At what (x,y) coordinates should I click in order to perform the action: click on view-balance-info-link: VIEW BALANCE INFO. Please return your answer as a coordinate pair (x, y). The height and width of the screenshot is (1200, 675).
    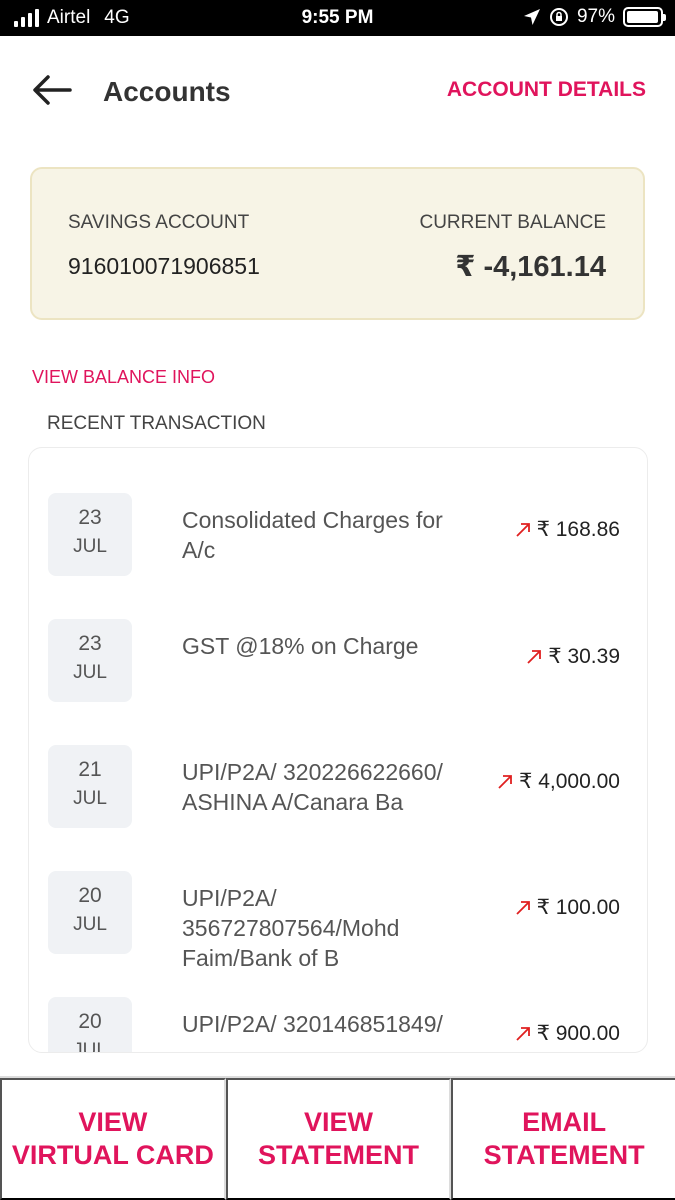
    Looking at the image, I should click on (123, 377).